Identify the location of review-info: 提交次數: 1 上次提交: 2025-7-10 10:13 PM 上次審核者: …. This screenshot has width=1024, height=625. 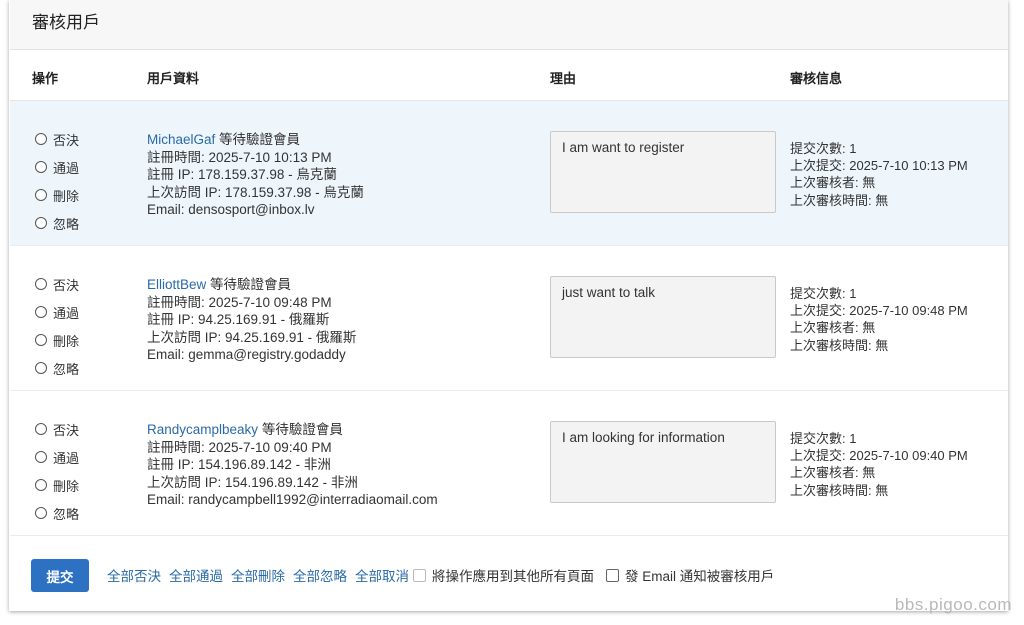
(895, 174).